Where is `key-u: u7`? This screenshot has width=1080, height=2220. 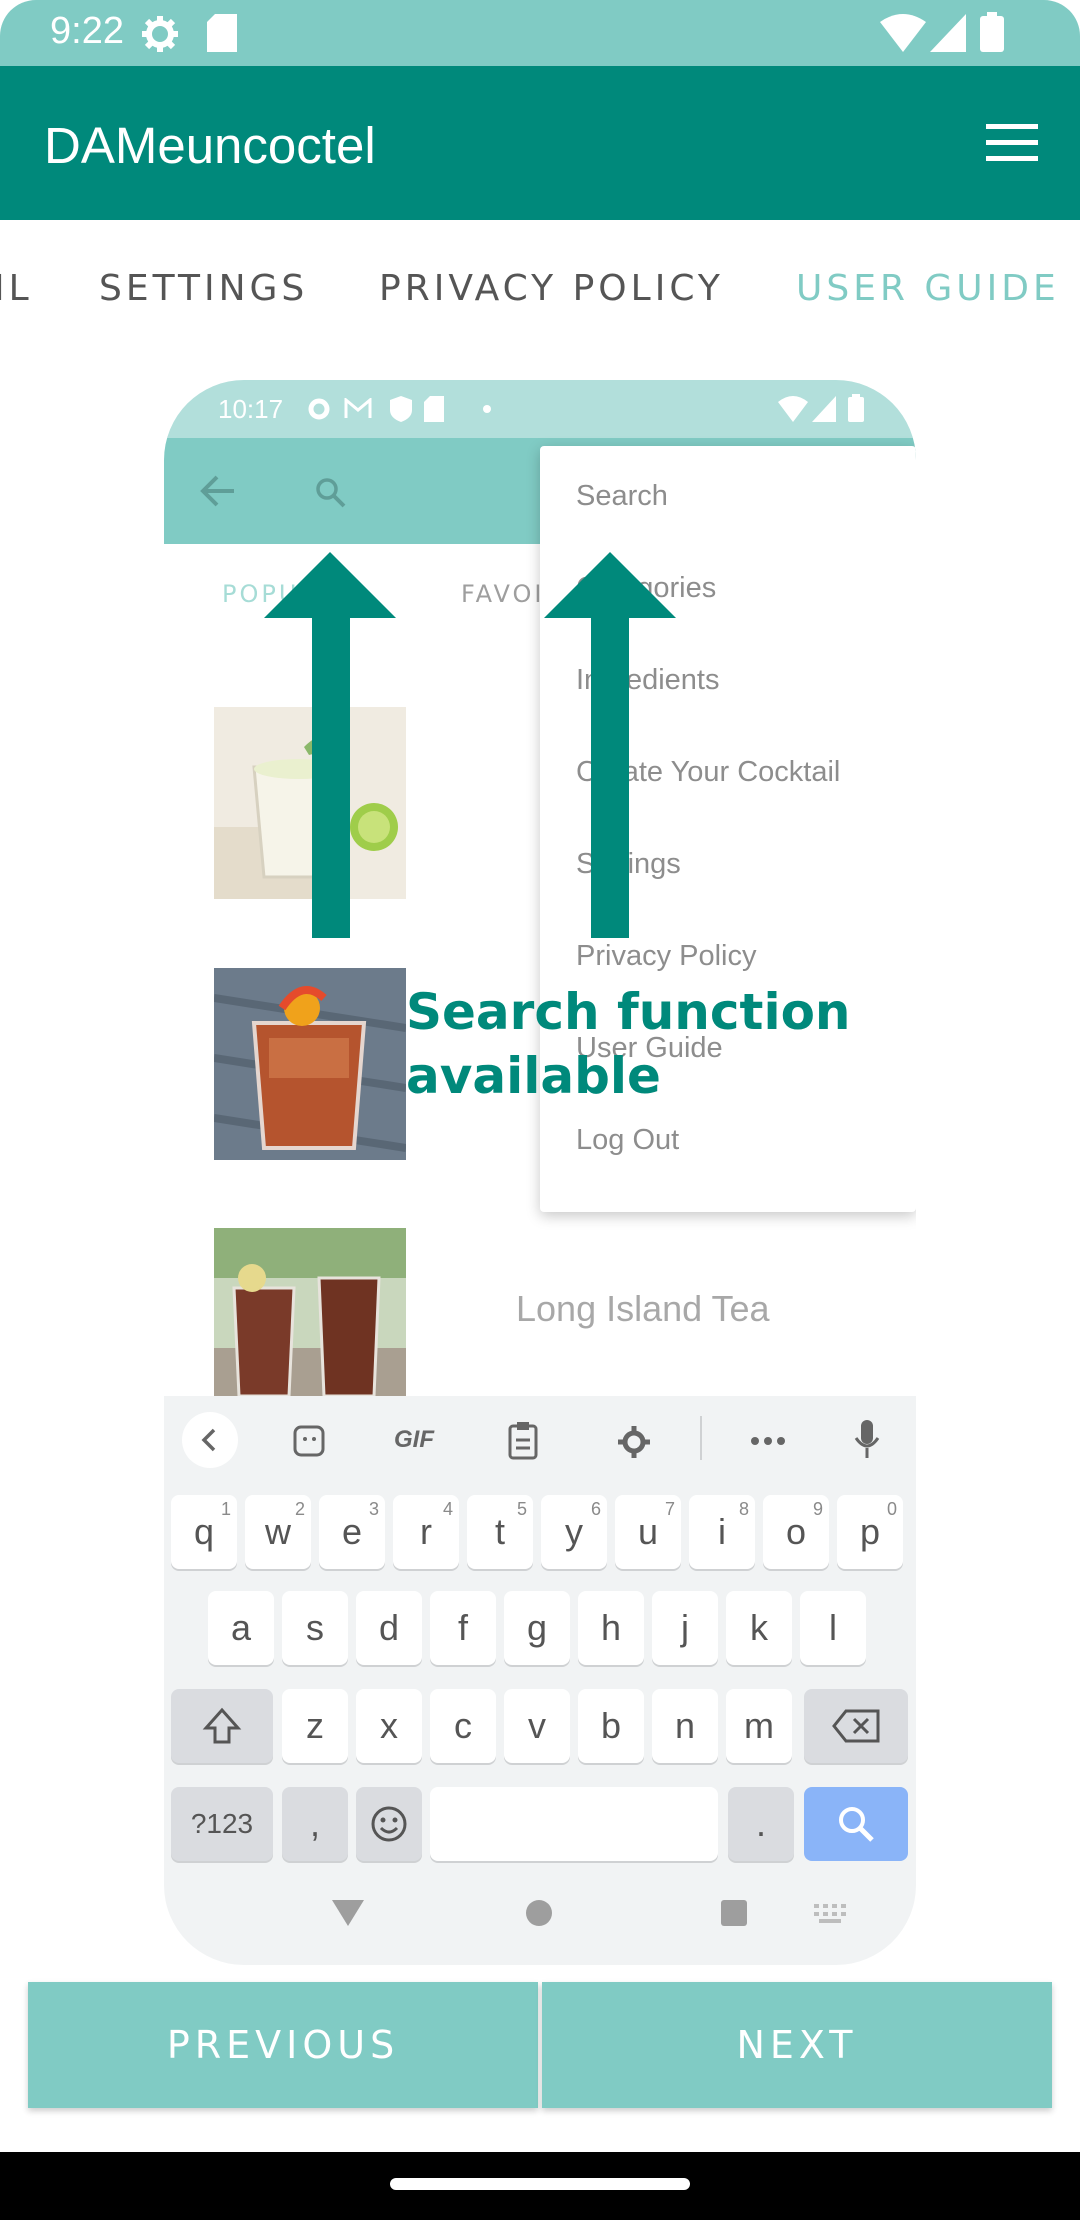 key-u: u7 is located at coordinates (648, 1532).